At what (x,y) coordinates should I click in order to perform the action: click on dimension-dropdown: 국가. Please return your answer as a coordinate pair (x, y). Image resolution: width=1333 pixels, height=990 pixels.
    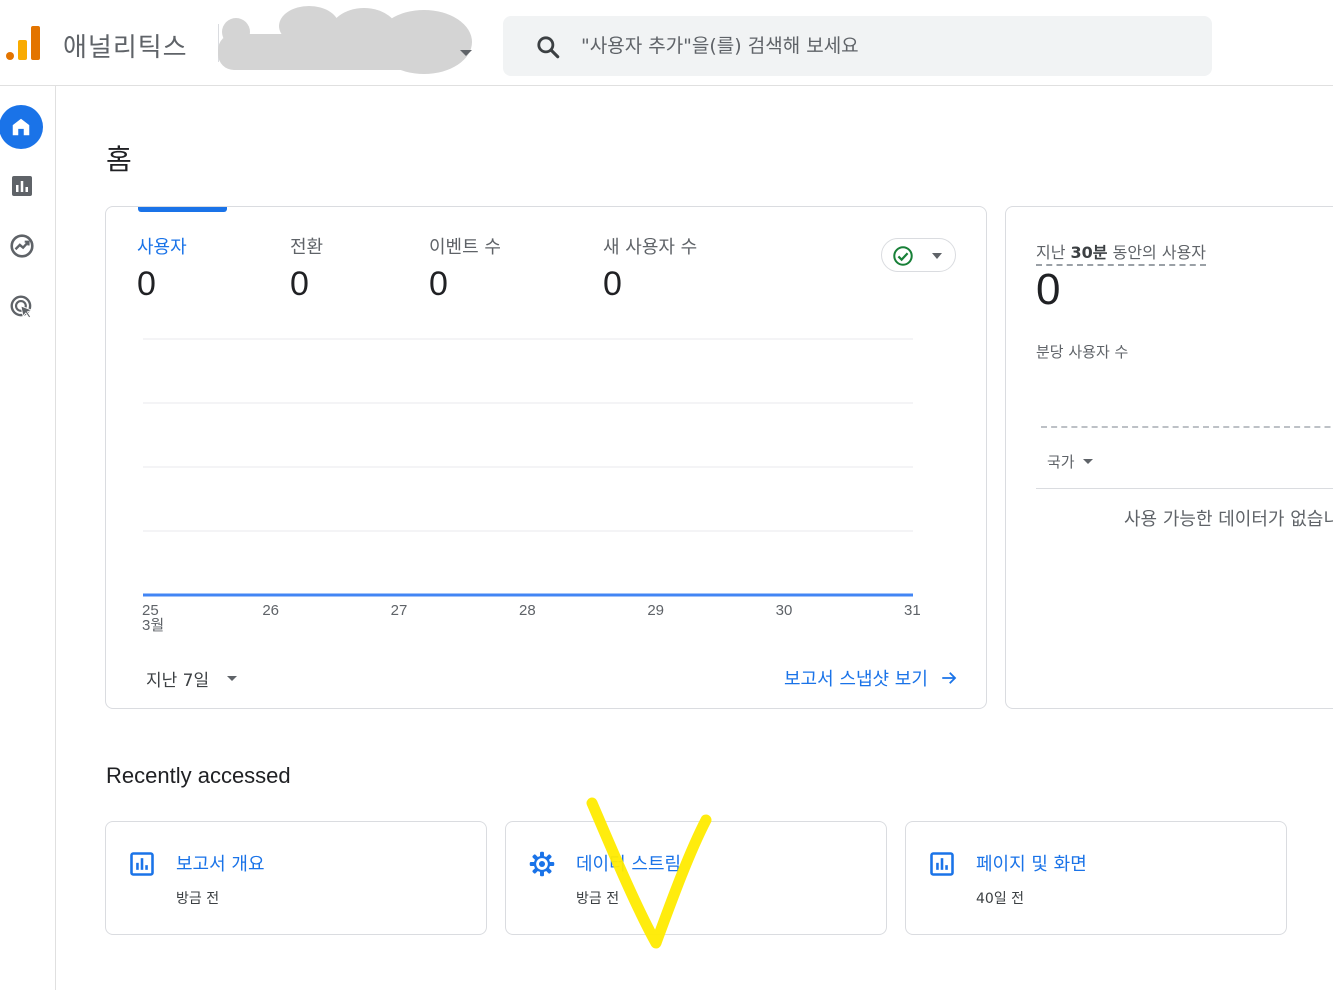
    Looking at the image, I should click on (1070, 461).